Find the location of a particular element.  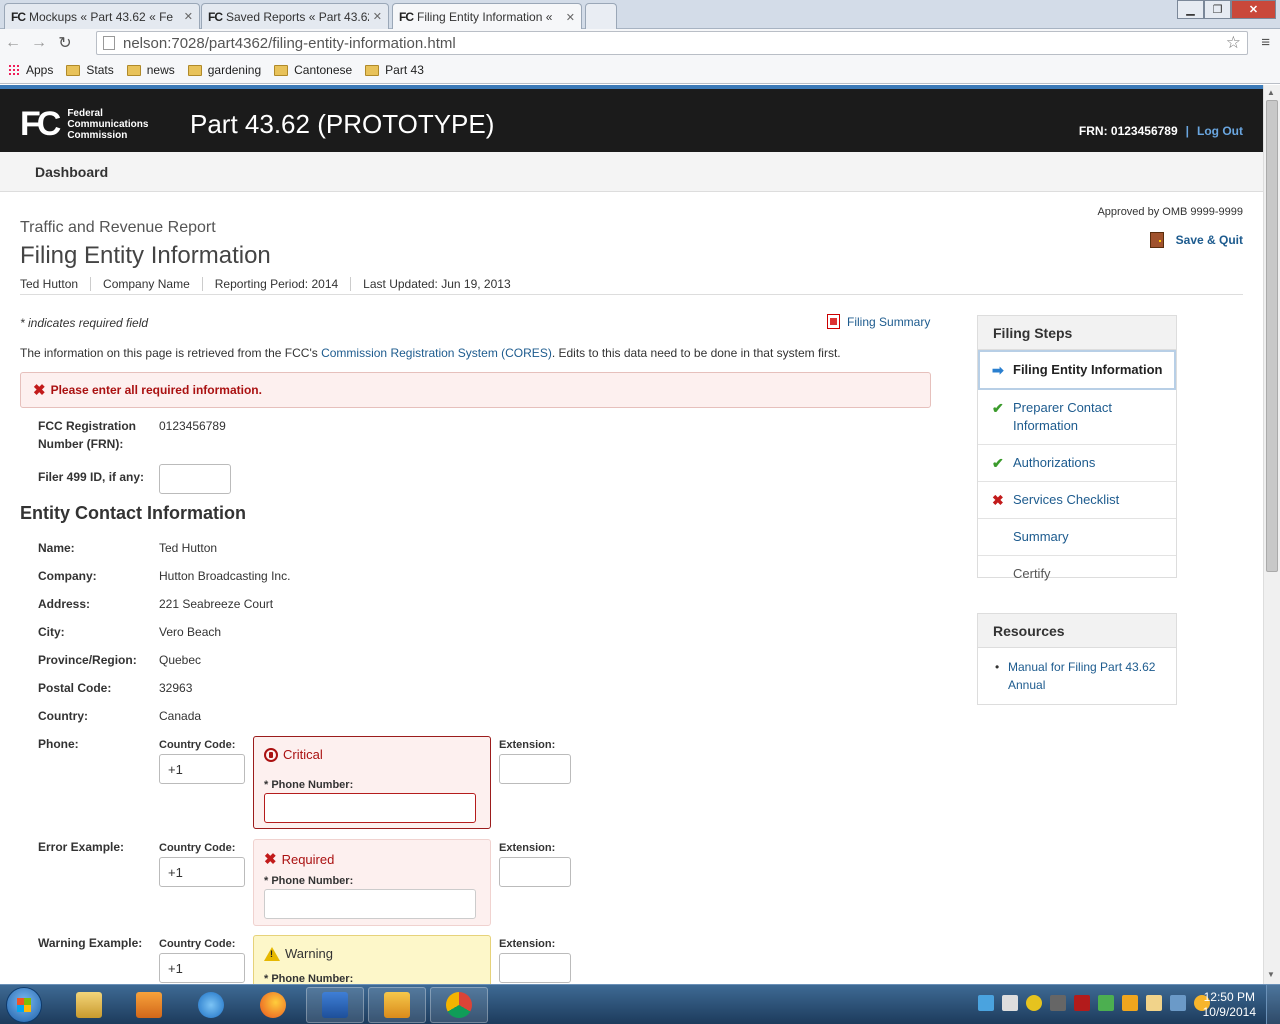

resource-manual-link: Manual for Filing Part 43.62 Annual is located at coordinates (1078, 676).